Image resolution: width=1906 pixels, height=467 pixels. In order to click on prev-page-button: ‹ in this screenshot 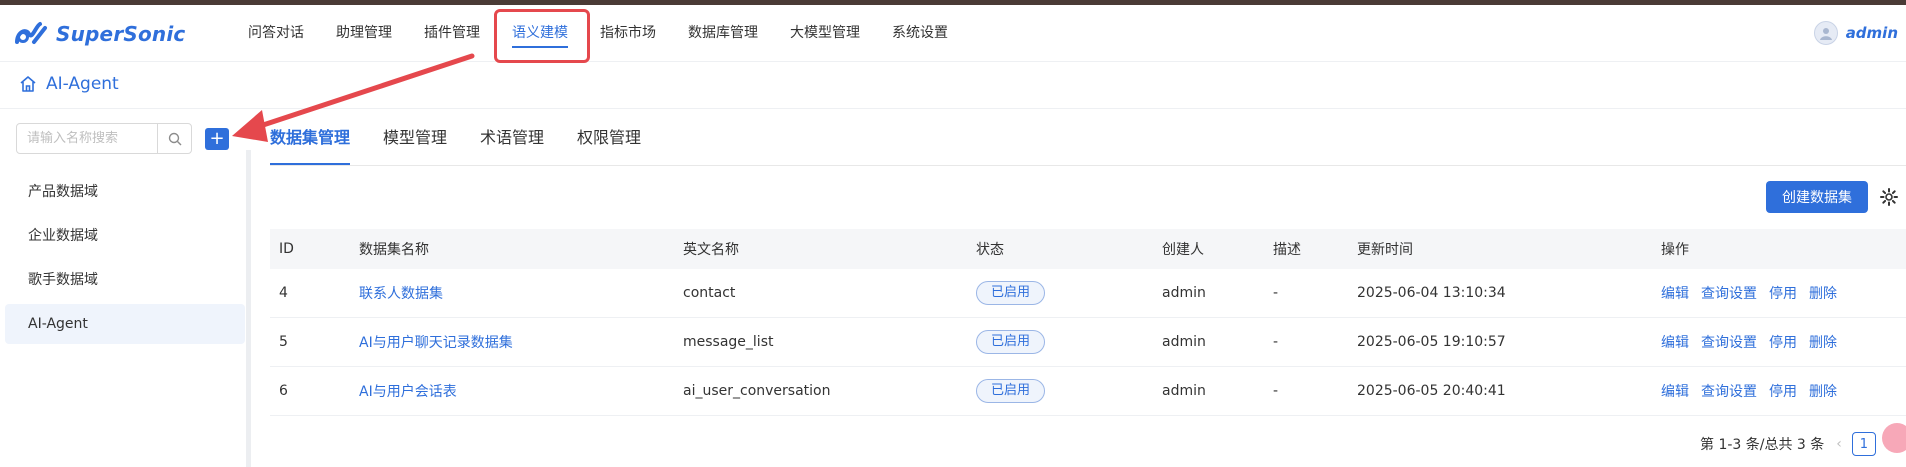, I will do `click(1839, 444)`.